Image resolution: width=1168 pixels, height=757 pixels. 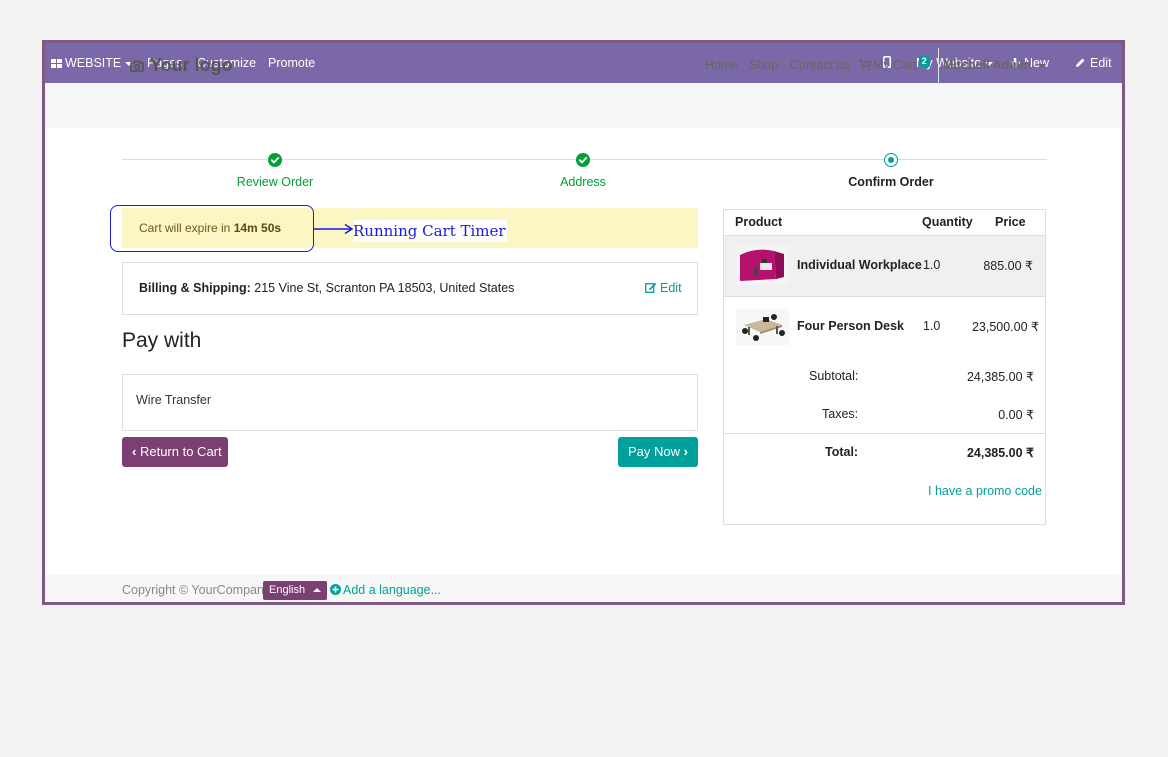 What do you see at coordinates (212, 228) in the screenshot?
I see `annotation-highlight-box` at bounding box center [212, 228].